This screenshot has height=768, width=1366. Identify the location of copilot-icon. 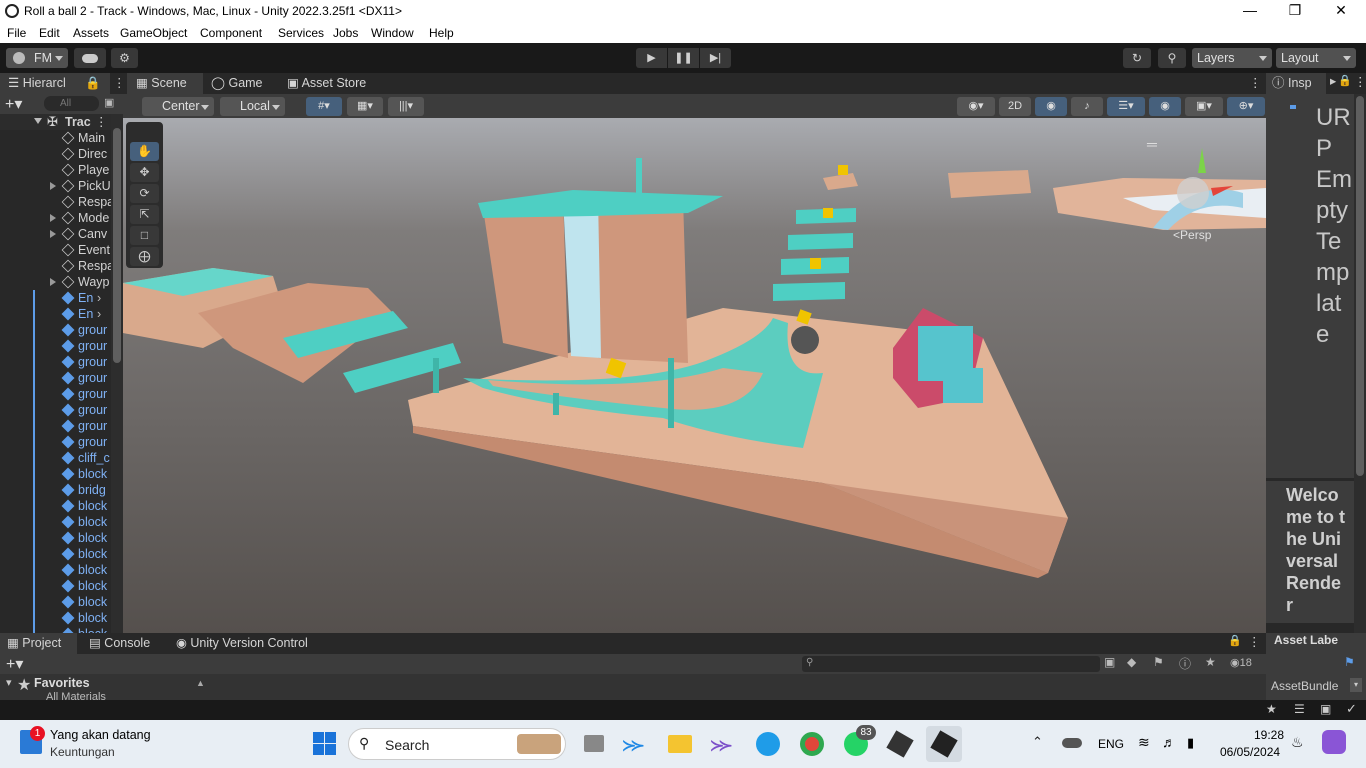
(1334, 742).